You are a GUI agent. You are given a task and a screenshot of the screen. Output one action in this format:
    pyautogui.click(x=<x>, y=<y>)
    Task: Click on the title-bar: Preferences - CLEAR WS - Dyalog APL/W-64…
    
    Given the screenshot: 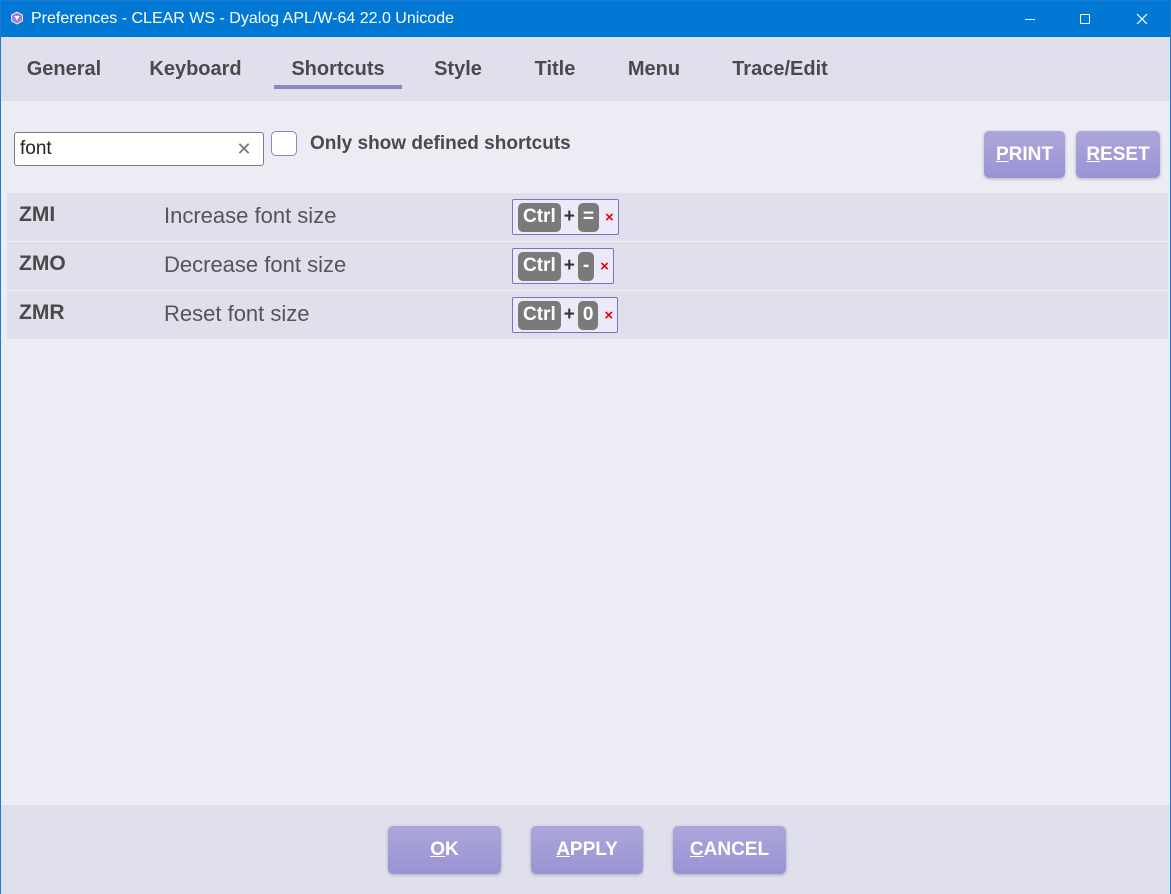 What is the action you would take?
    pyautogui.click(x=585, y=19)
    